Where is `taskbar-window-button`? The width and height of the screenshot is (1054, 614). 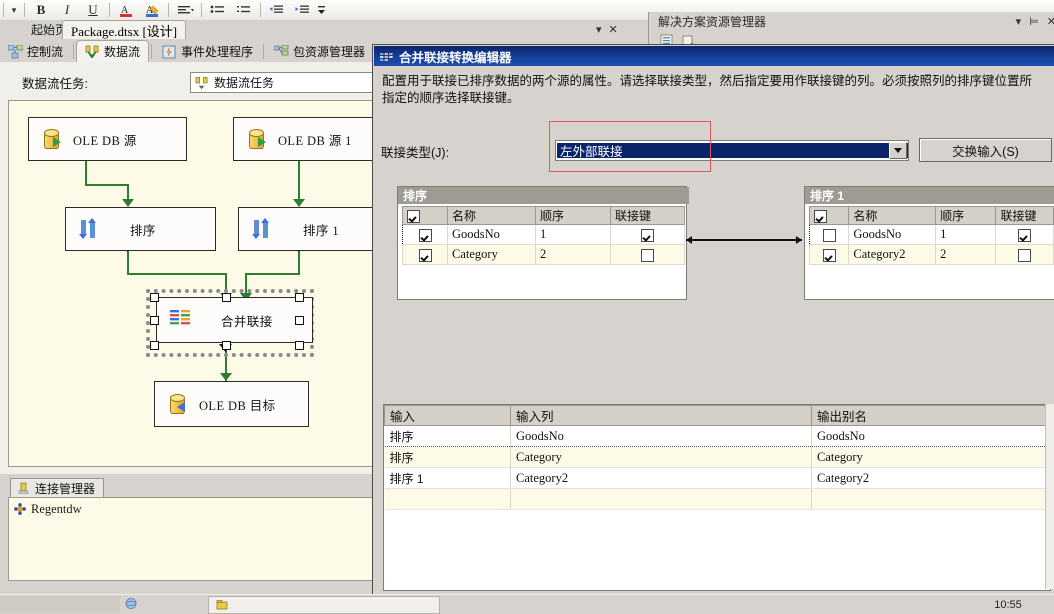
taskbar-window-button is located at coordinates (324, 605).